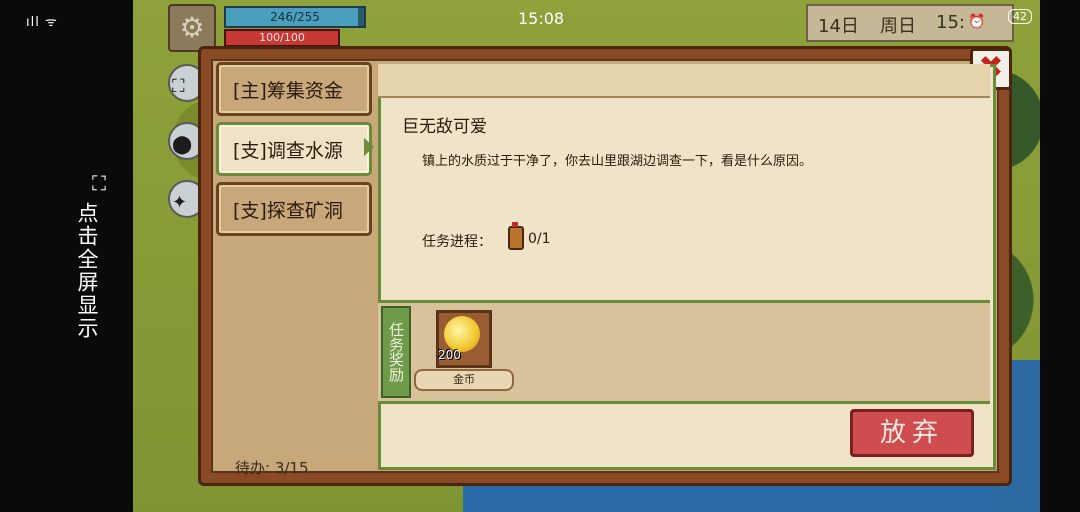 Image resolution: width=1080 pixels, height=512 pixels. I want to click on abandon-button: 放弃, so click(912, 433).